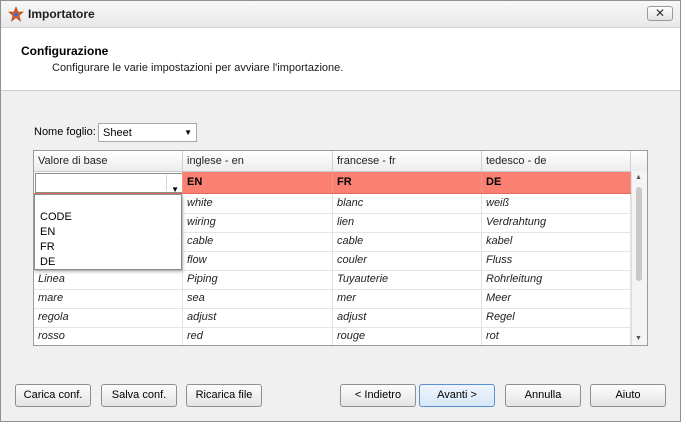 This screenshot has height=422, width=681. What do you see at coordinates (258, 241) in the screenshot?
I see `cell-en: cable` at bounding box center [258, 241].